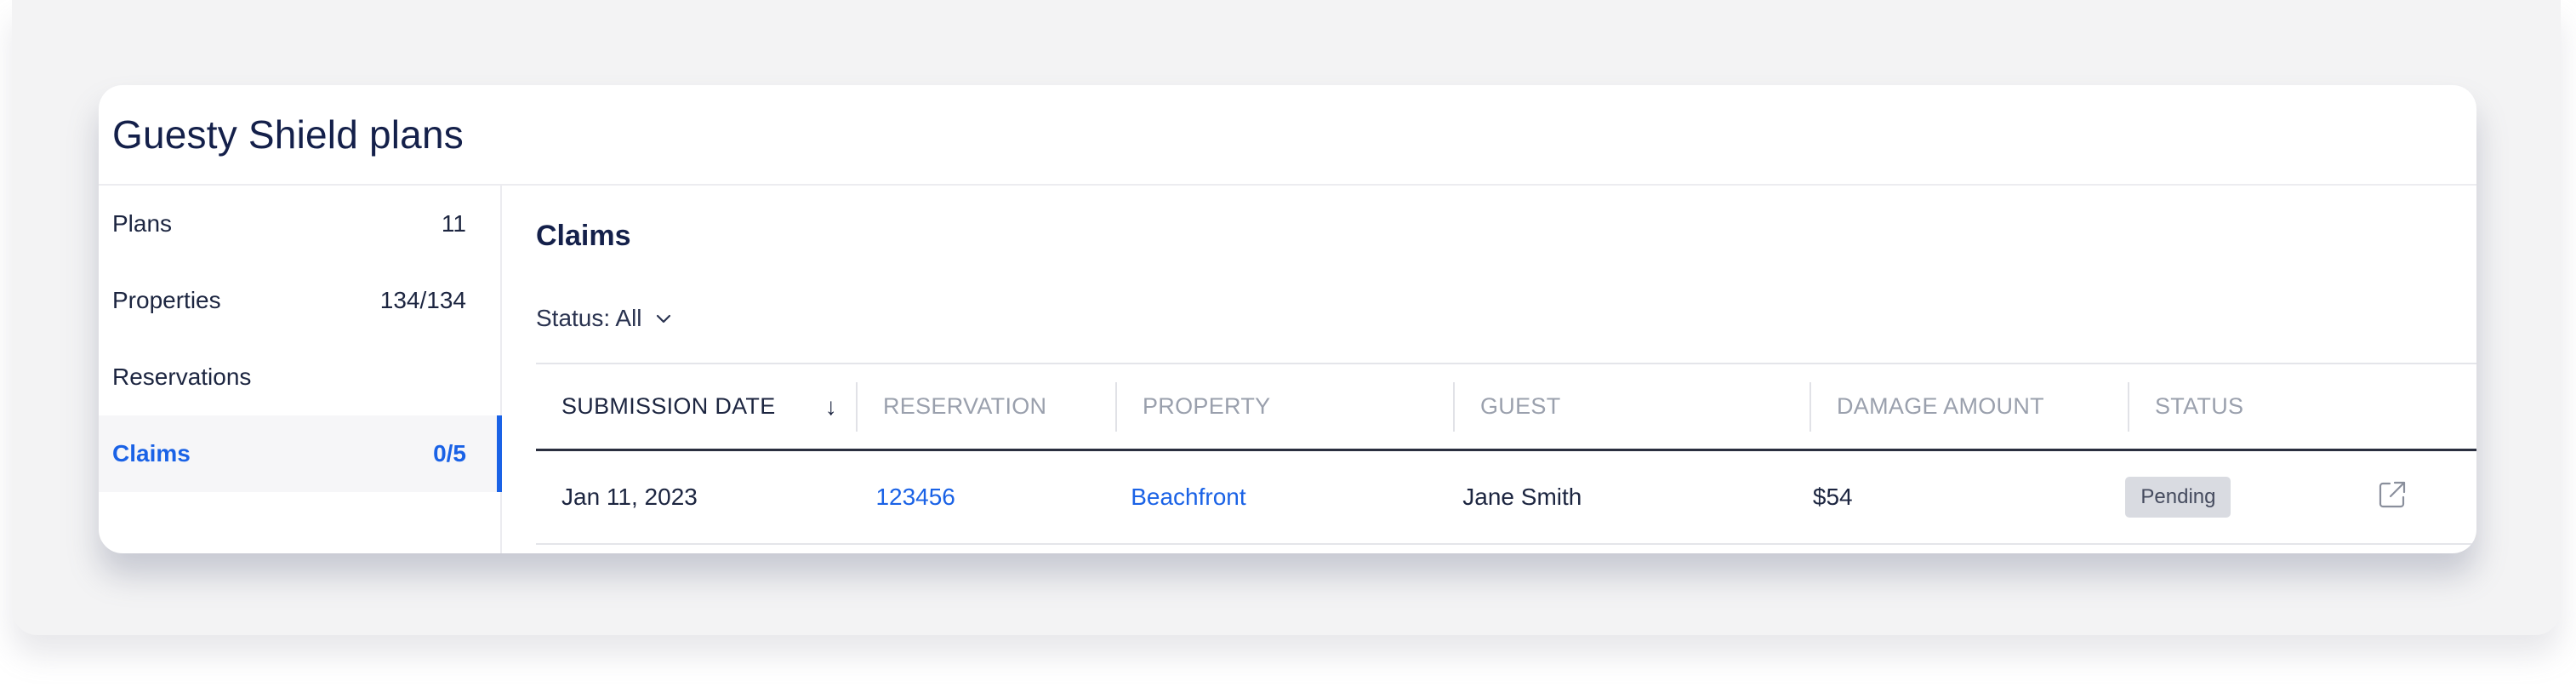  What do you see at coordinates (182, 377) in the screenshot?
I see `sidebar-item-label: Reservations` at bounding box center [182, 377].